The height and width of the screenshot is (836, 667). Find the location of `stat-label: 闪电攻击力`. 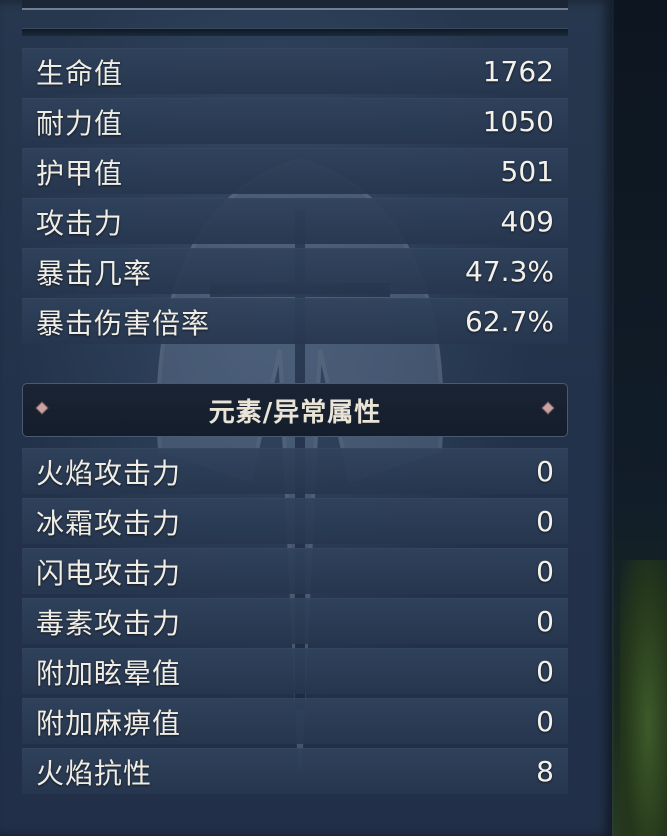

stat-label: 闪电攻击力 is located at coordinates (109, 573).